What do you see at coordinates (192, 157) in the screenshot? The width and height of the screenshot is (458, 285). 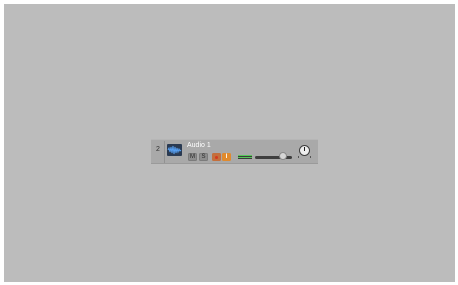 I see `mute-button: M` at bounding box center [192, 157].